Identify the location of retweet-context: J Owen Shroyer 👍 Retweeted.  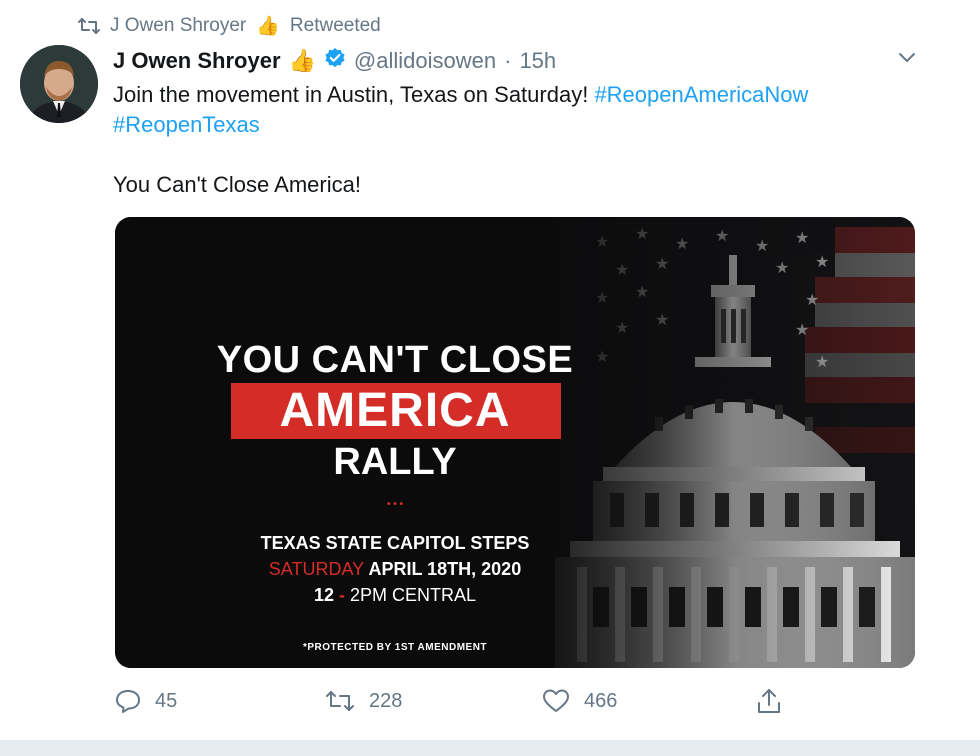
(229, 26).